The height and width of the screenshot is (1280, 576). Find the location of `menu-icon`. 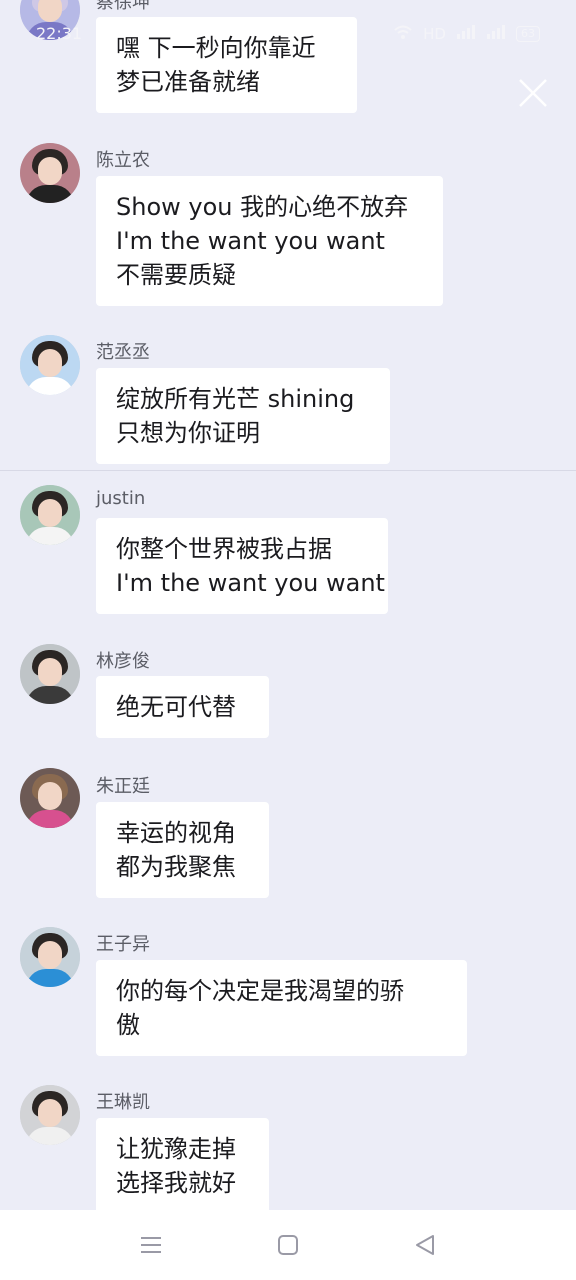

menu-icon is located at coordinates (151, 1245).